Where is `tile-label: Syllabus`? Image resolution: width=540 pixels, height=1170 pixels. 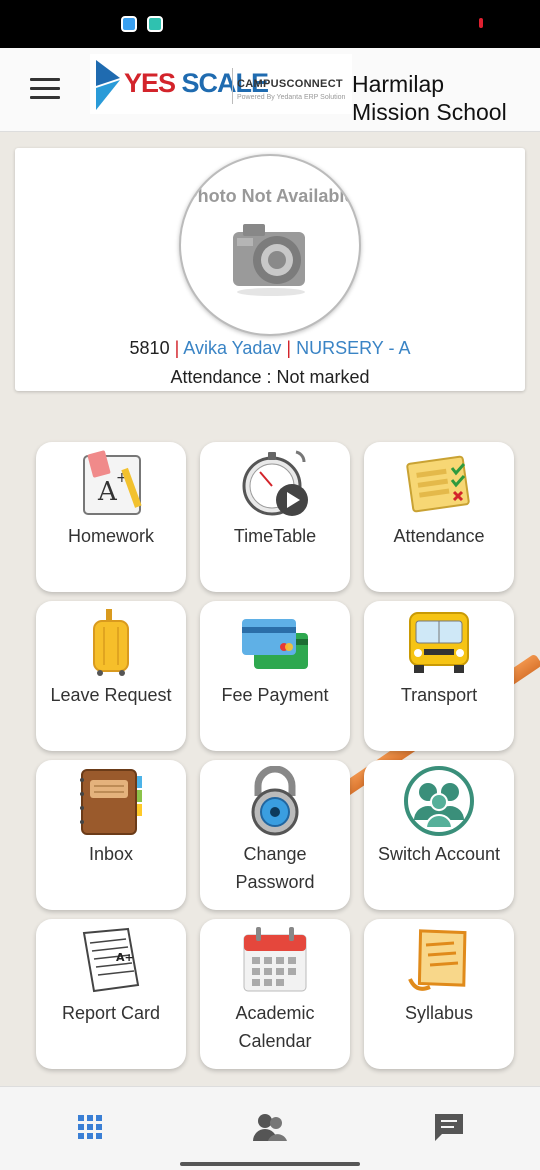
tile-label: Syllabus is located at coordinates (439, 1013).